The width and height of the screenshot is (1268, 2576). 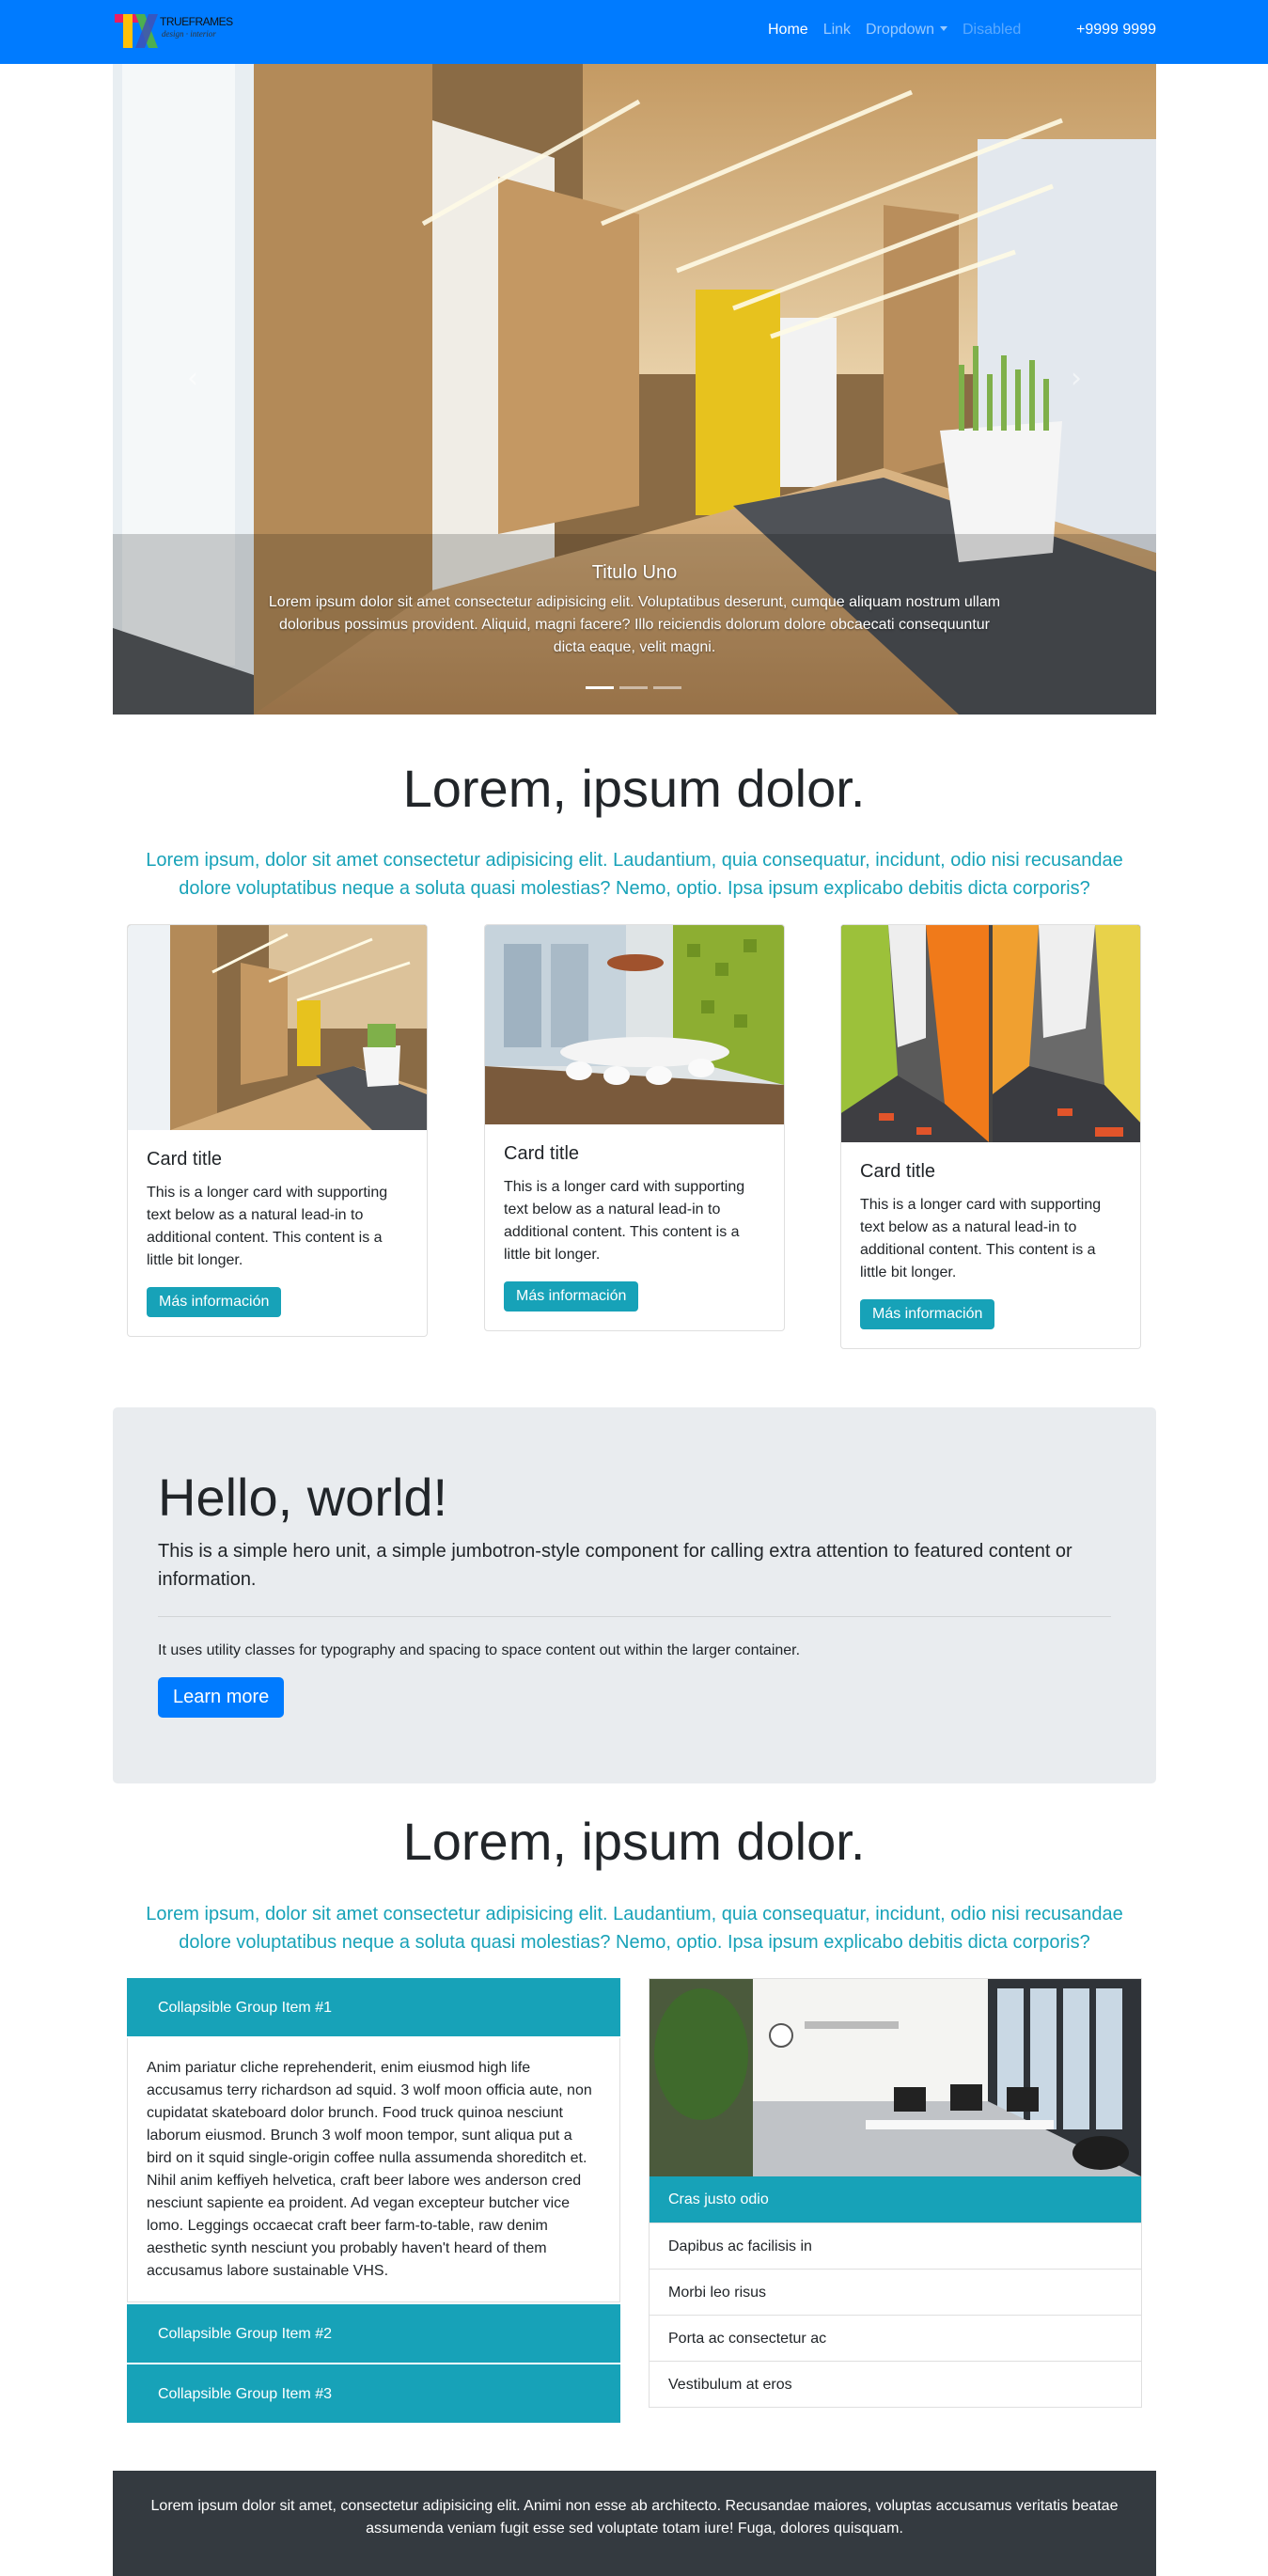 I want to click on nav-link-disabled: Disabled, so click(x=992, y=30).